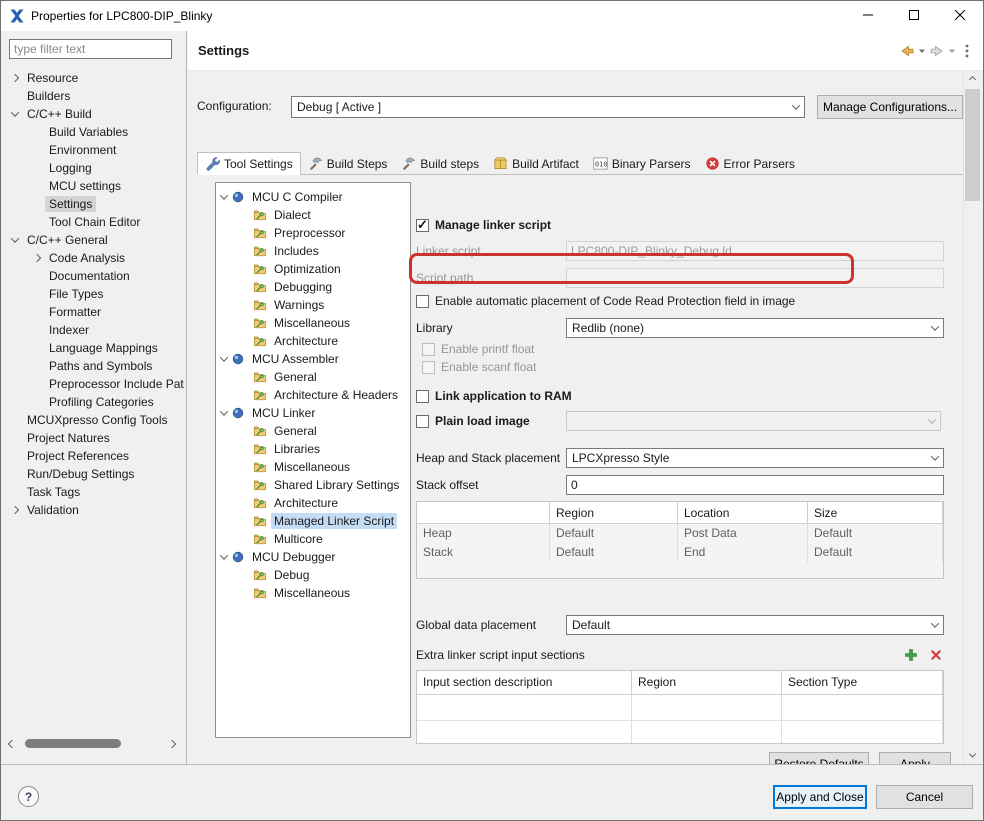 The width and height of the screenshot is (984, 821). What do you see at coordinates (755, 485) in the screenshot?
I see `stack-offset-input` at bounding box center [755, 485].